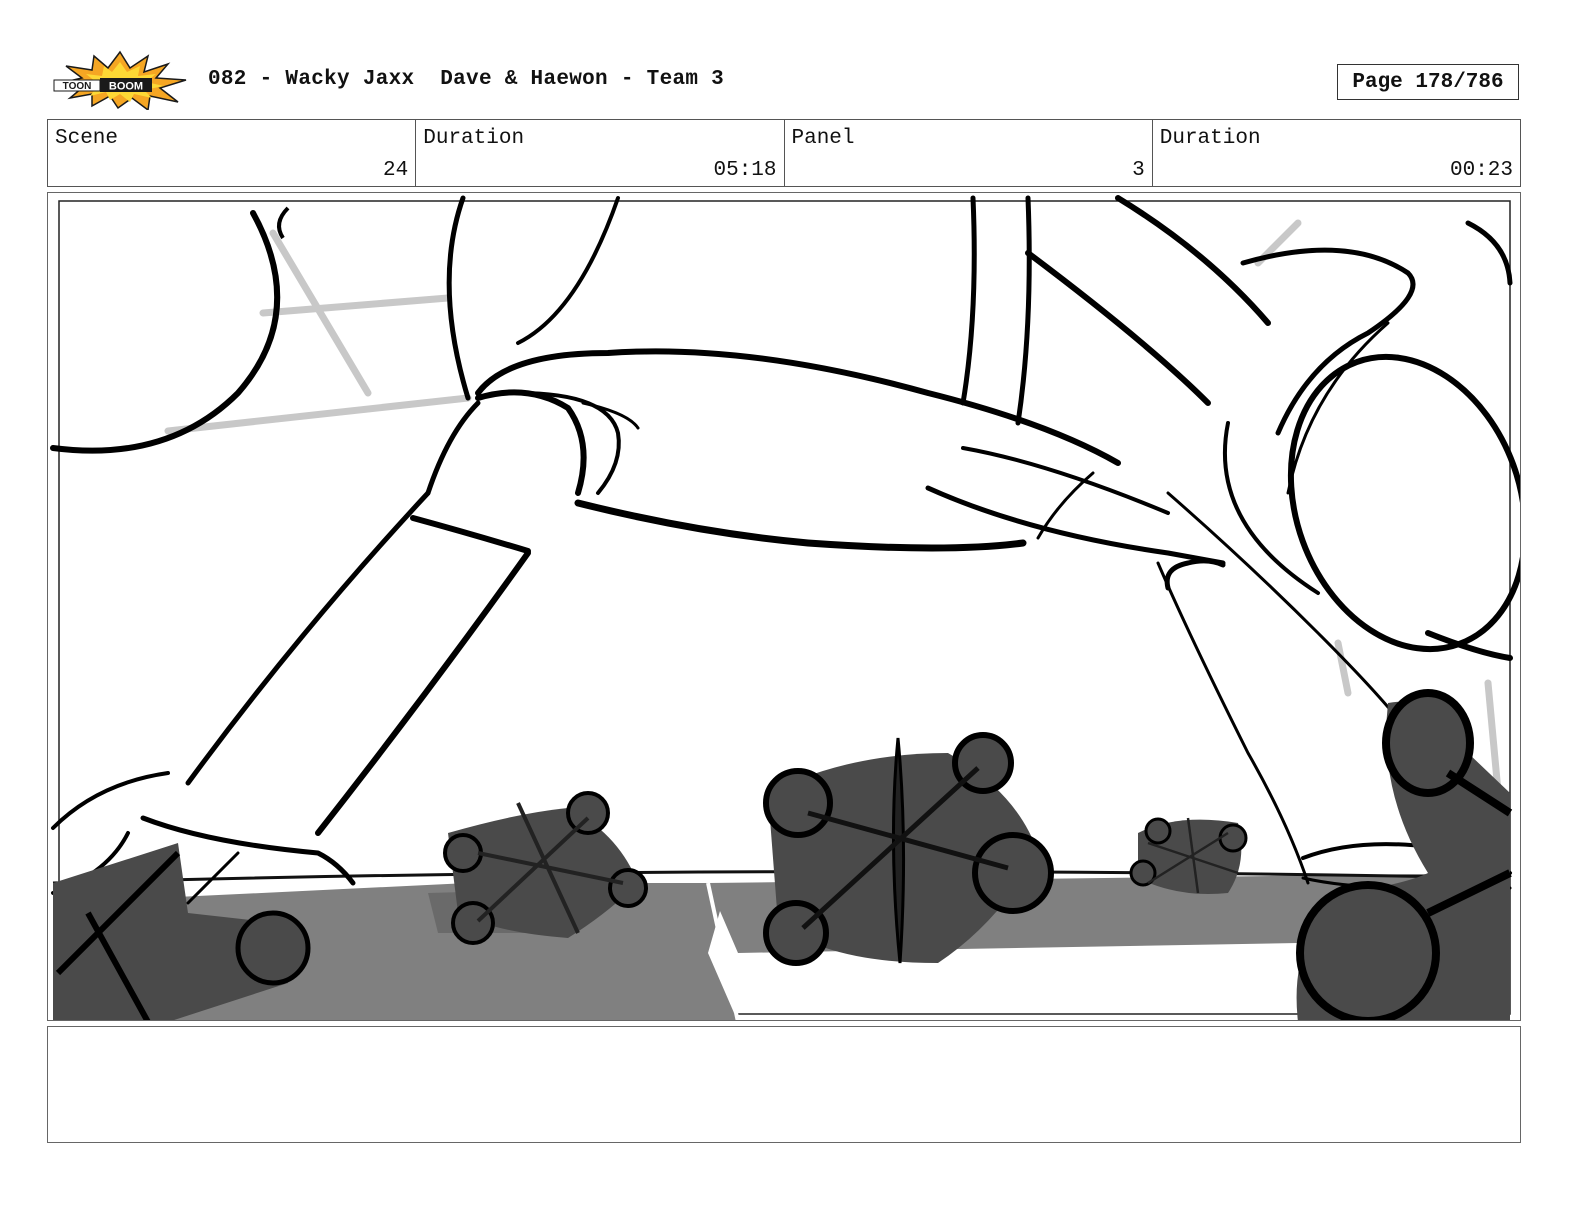 This screenshot has width=1582, height=1225. What do you see at coordinates (396, 170) in the screenshot?
I see `scene-value: 24` at bounding box center [396, 170].